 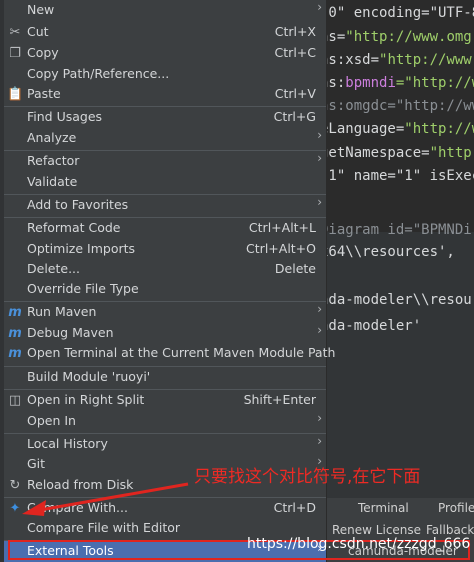 I want to click on watermark: https://blog.csdn.net/zzzgd_666, so click(x=359, y=544).